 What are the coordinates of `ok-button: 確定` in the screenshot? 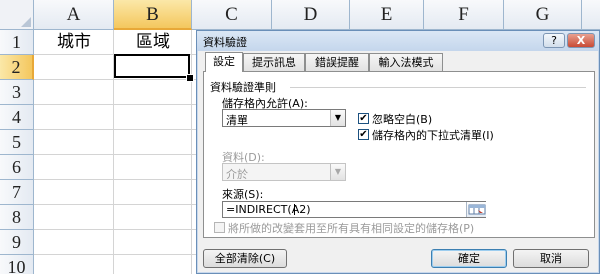 It's located at (469, 258).